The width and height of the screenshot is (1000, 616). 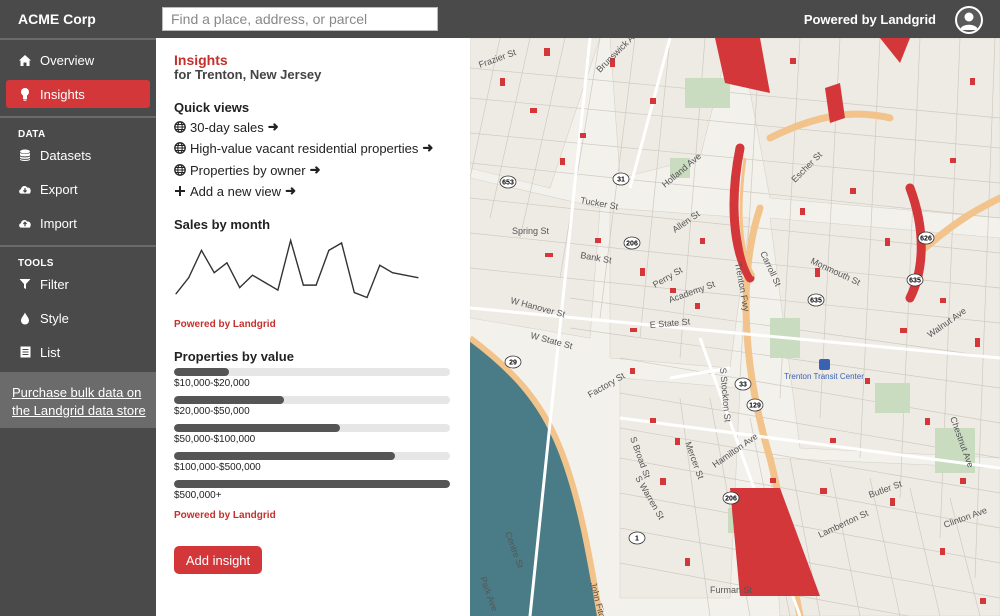 What do you see at coordinates (25, 352) in the screenshot?
I see `list-icon` at bounding box center [25, 352].